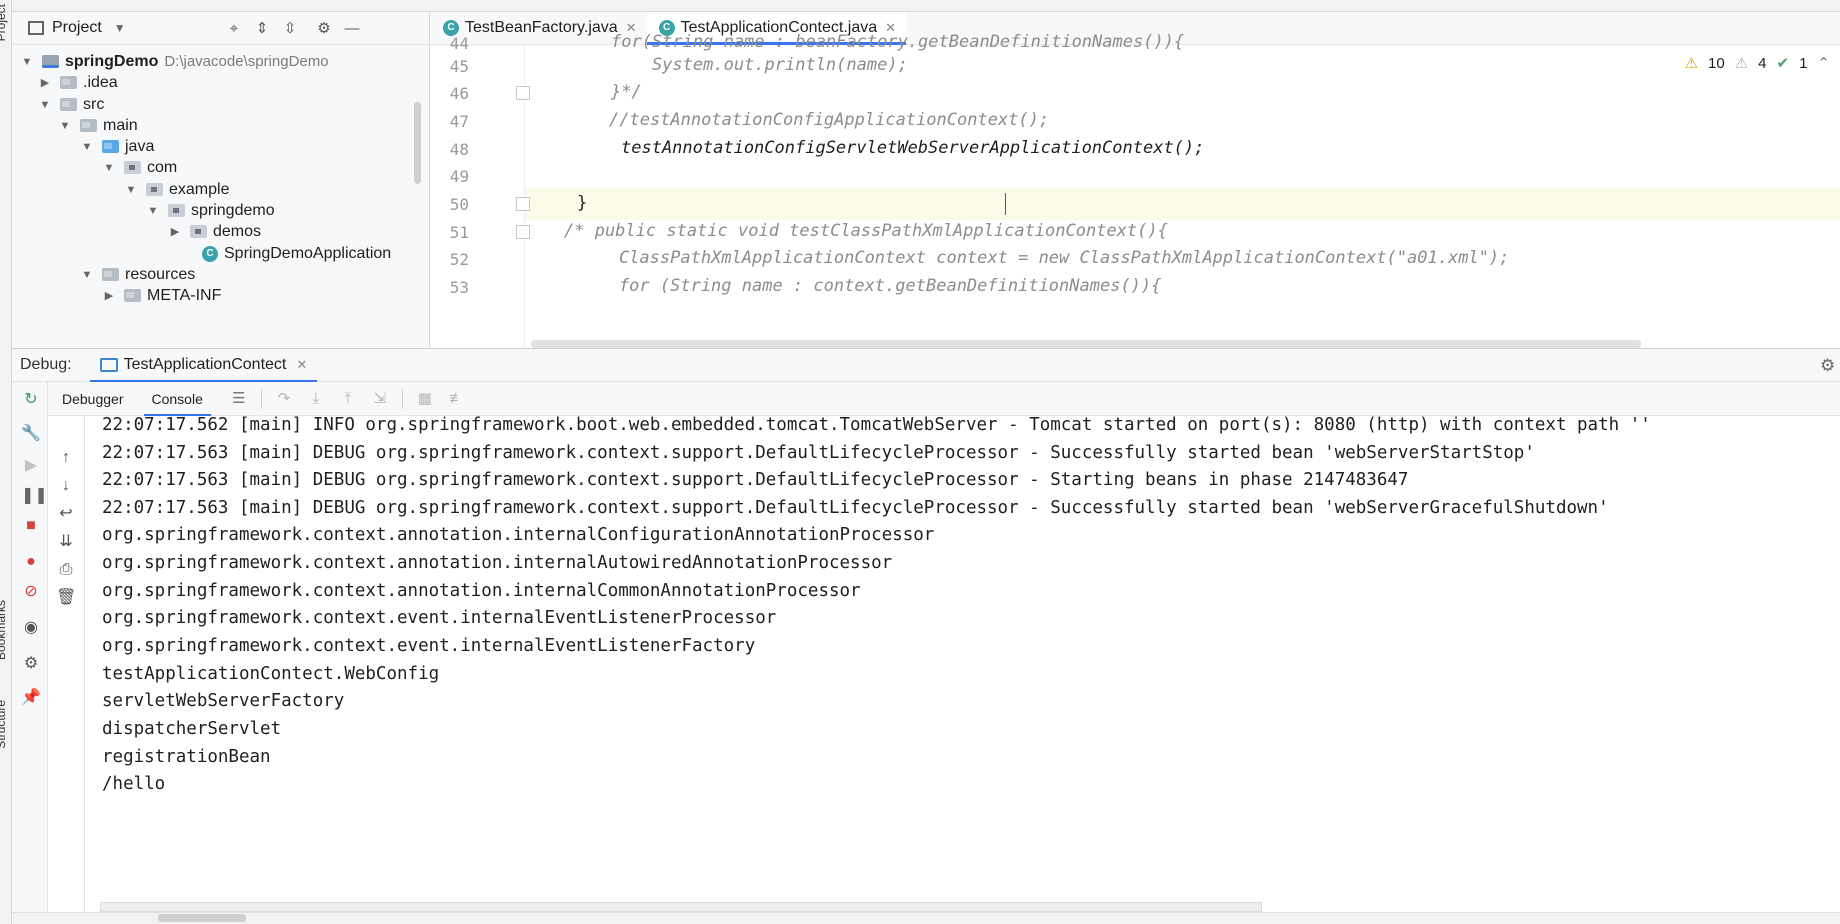 This screenshot has height=924, width=1840. What do you see at coordinates (202, 918) in the screenshot?
I see `console-scrollbar-thumb` at bounding box center [202, 918].